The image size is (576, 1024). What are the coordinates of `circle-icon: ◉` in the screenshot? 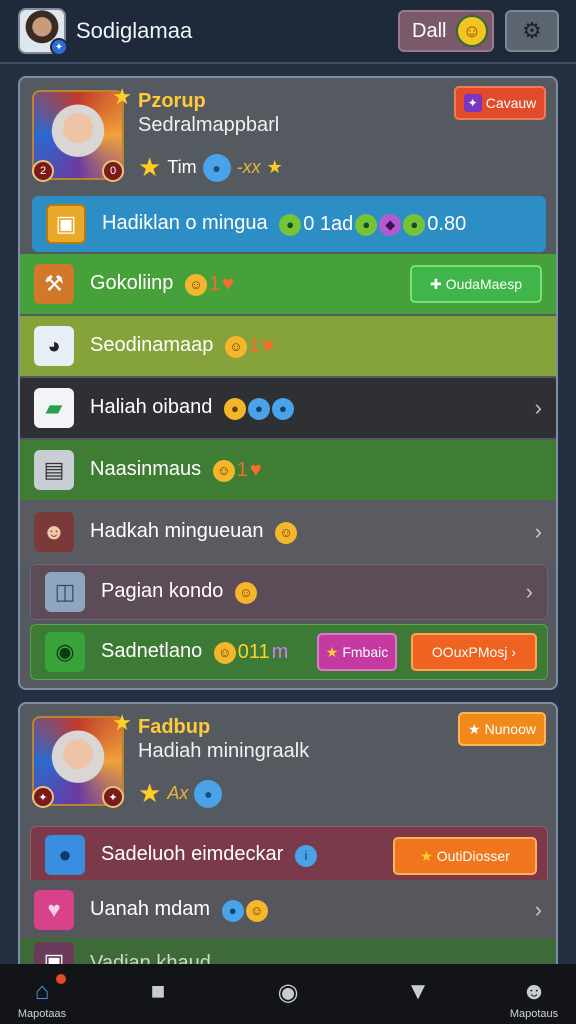 It's located at (288, 992).